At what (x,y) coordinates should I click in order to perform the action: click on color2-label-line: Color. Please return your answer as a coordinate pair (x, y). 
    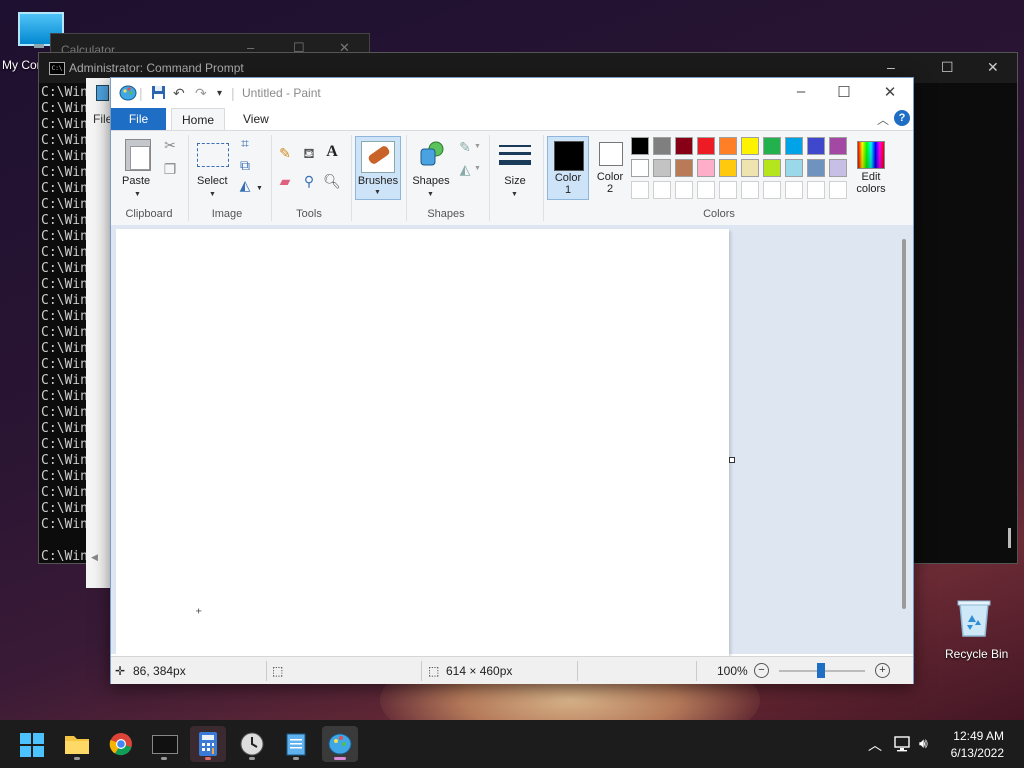
    Looking at the image, I should click on (610, 177).